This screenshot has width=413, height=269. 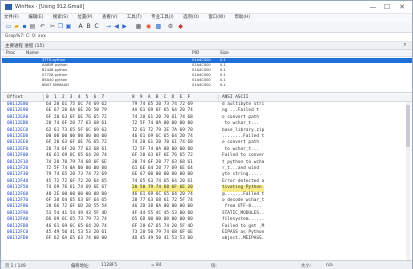 What do you see at coordinates (75, 97) in the screenshot?
I see `hex-header-cols1: 0 1 2 3 4 5 6 7` at bounding box center [75, 97].